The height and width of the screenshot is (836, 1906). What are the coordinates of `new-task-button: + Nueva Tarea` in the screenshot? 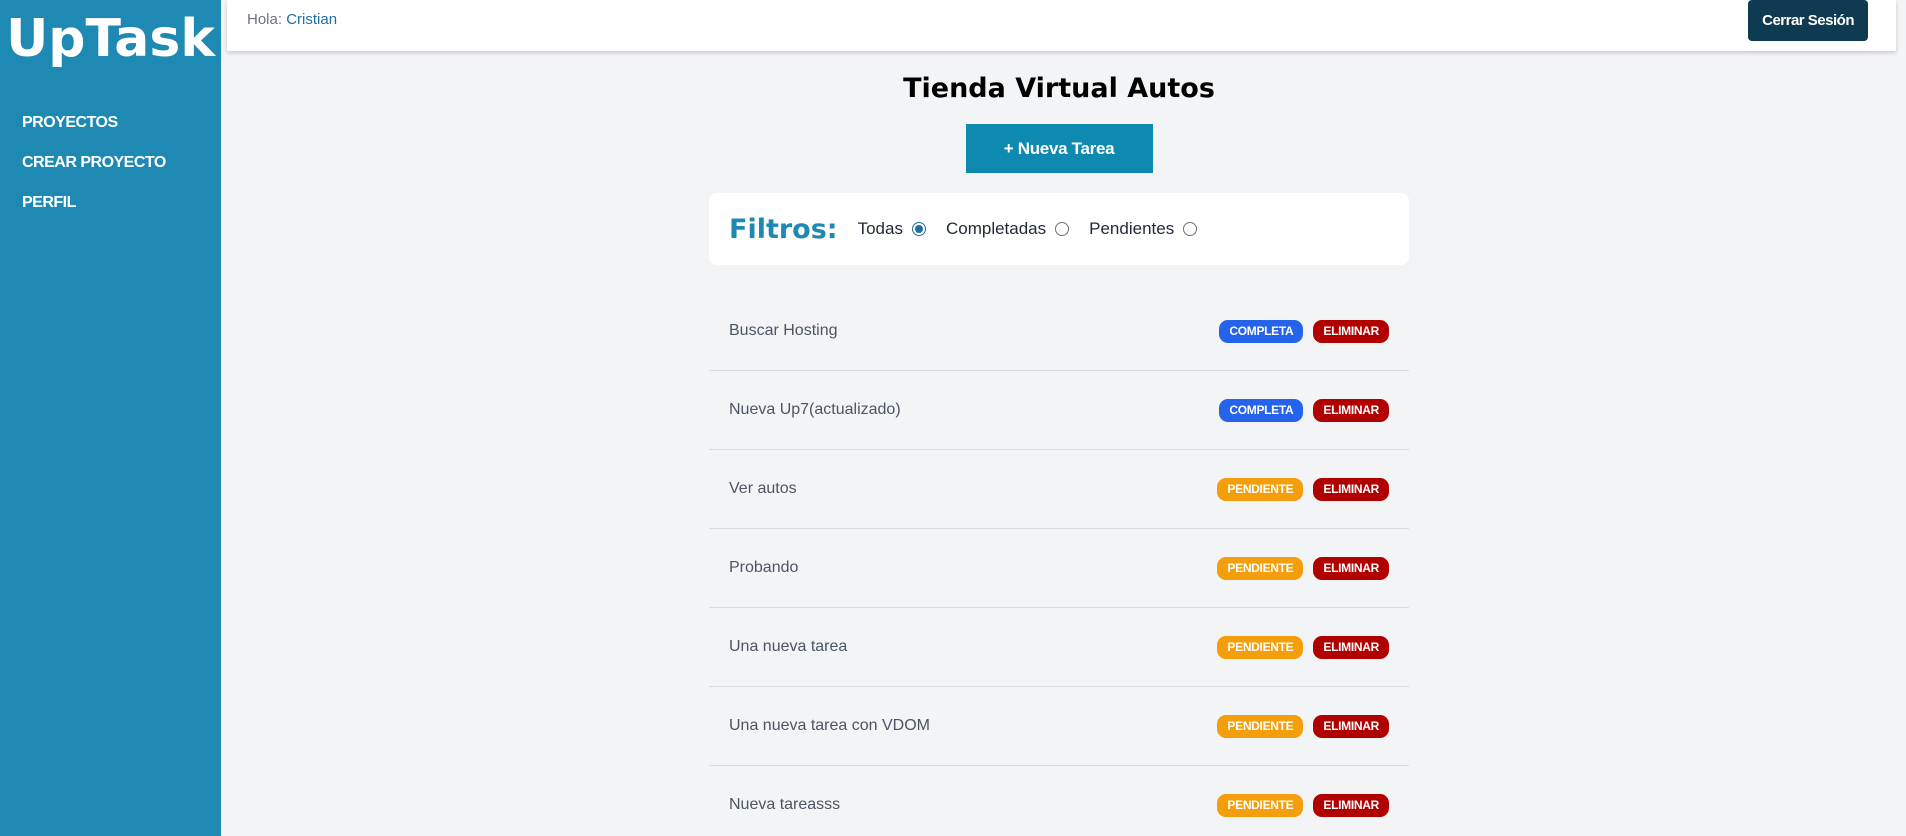 It's located at (1059, 148).